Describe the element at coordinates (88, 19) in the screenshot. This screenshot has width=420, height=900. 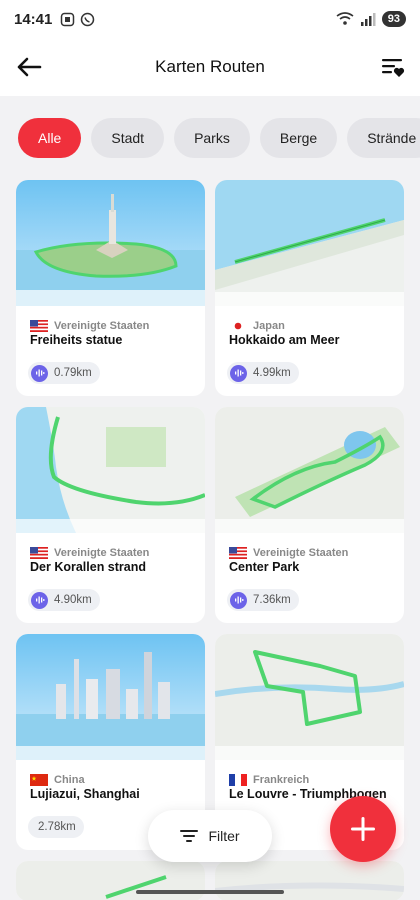
I see `whatsapp-icon` at that location.